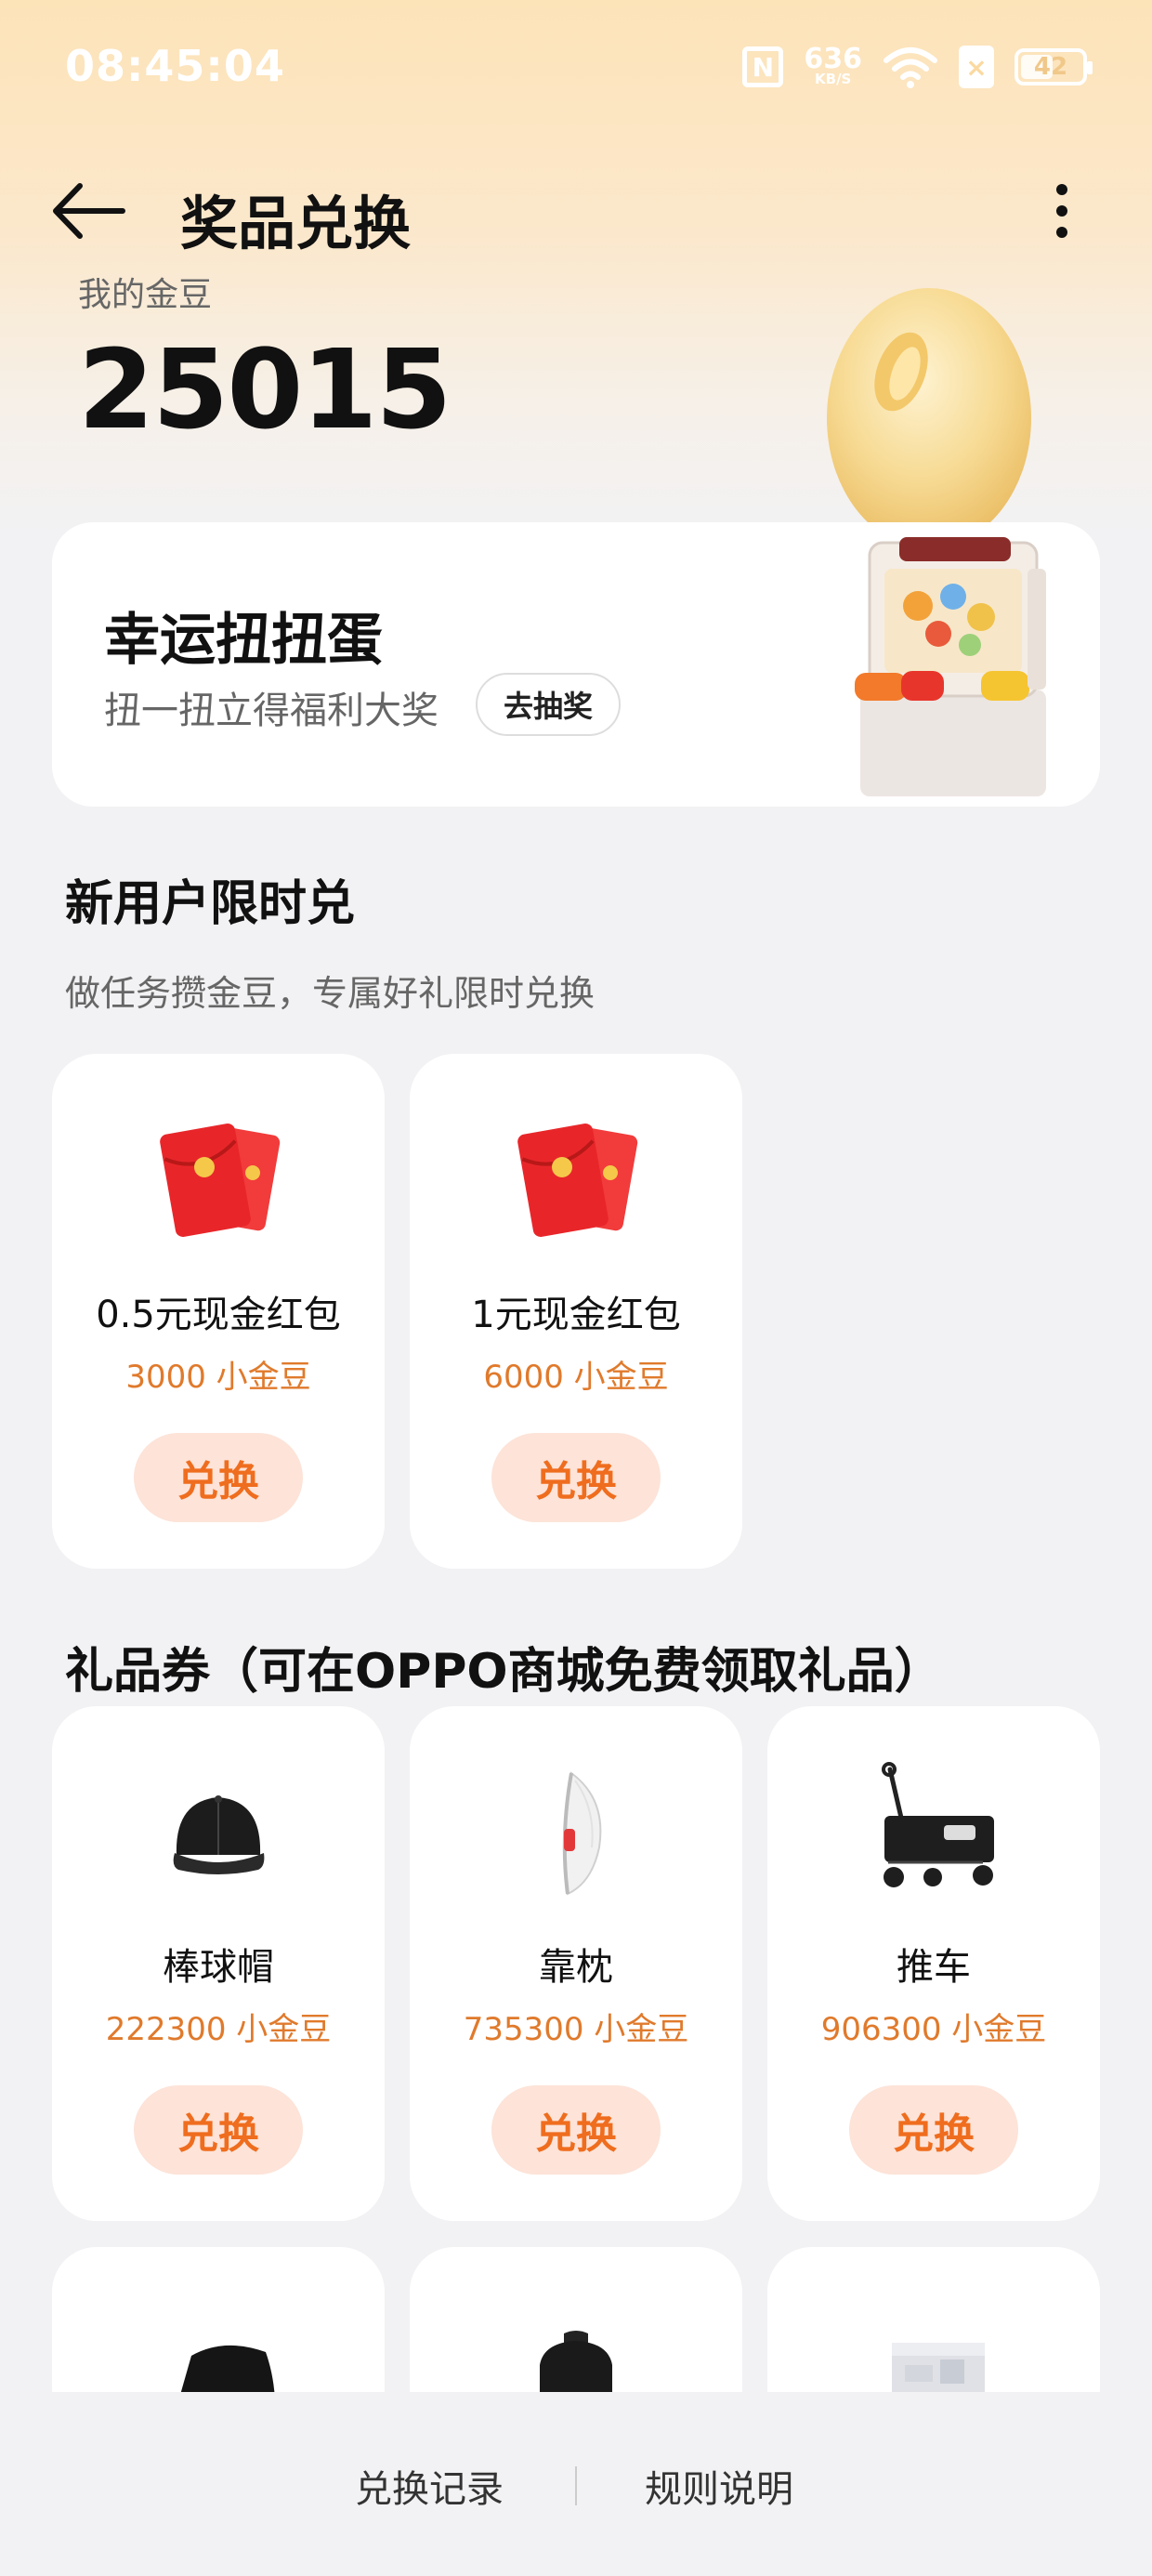  What do you see at coordinates (218, 1967) in the screenshot?
I see `gift-name: 棒球帽` at bounding box center [218, 1967].